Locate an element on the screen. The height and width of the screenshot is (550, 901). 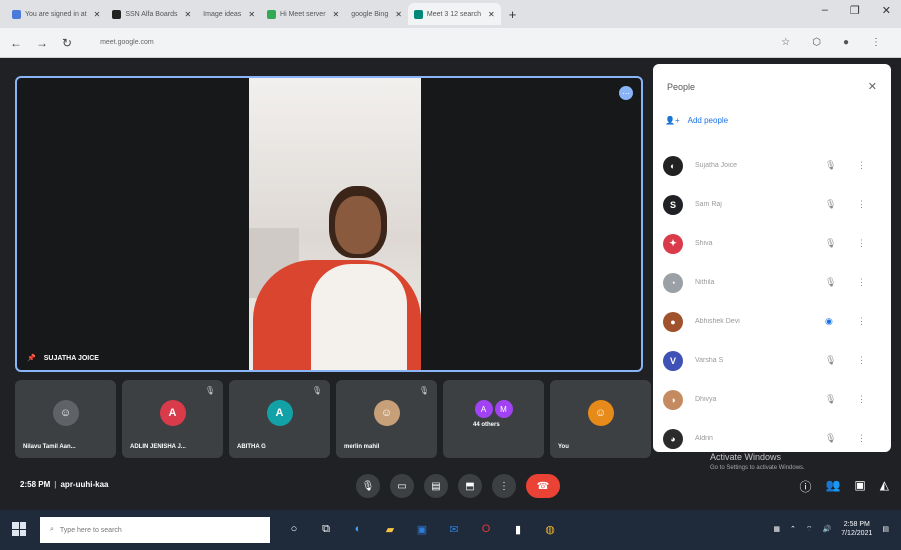
volume-icon: 🔊 is located at coordinates (827, 529).